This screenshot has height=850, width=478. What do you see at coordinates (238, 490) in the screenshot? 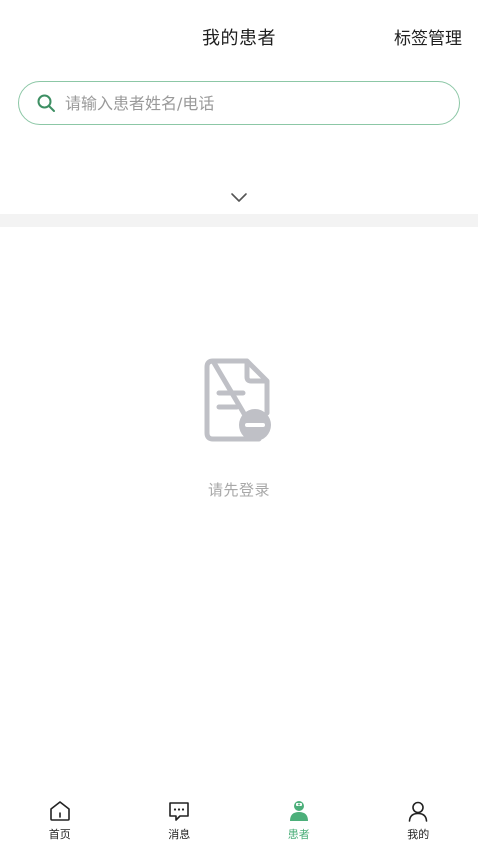
I see `empty-message: 请先登录` at bounding box center [238, 490].